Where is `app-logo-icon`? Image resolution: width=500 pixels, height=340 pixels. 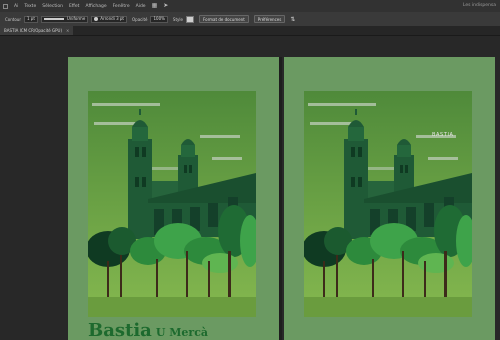 app-logo-icon is located at coordinates (5, 6).